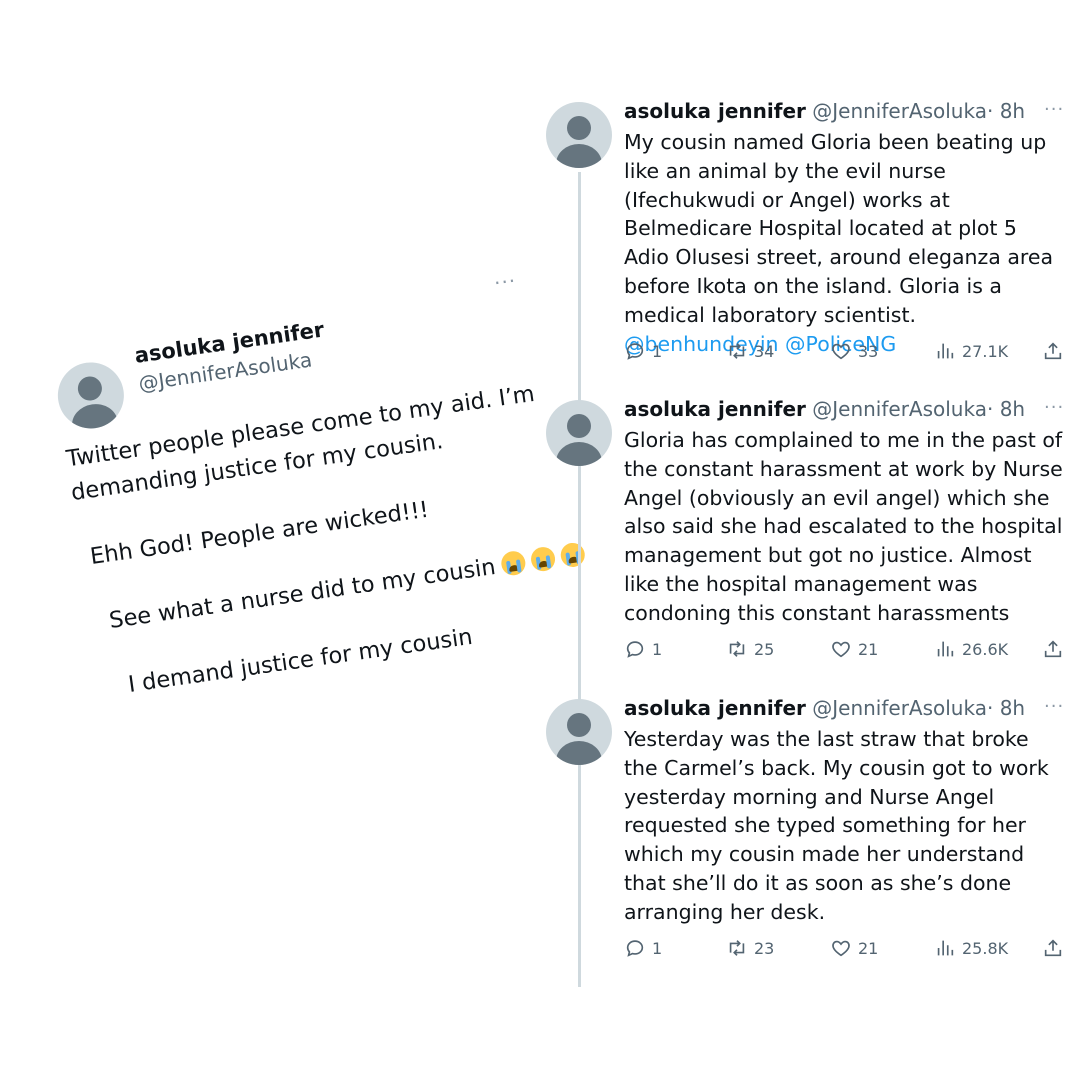 The width and height of the screenshot is (1080, 1080). I want to click on views-button: 25.8K, so click(971, 948).